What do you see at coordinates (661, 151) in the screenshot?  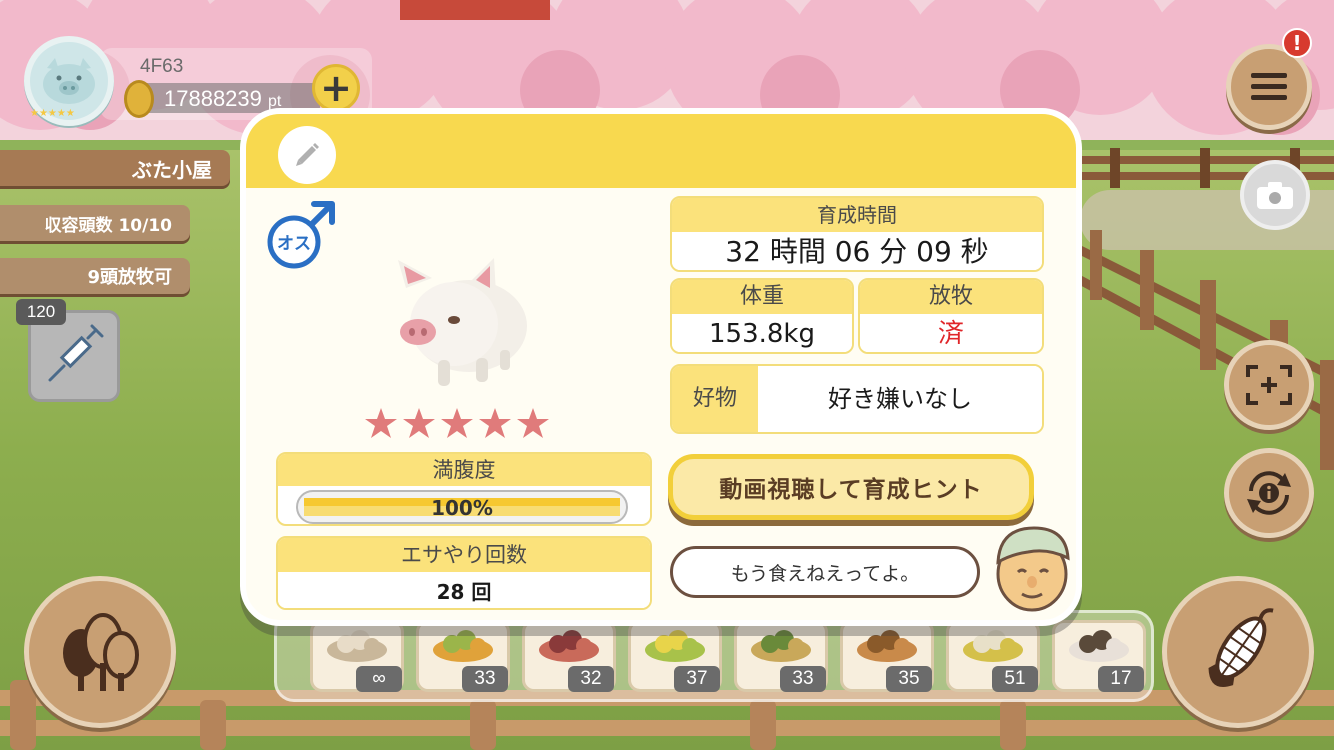 I see `dialog-header` at bounding box center [661, 151].